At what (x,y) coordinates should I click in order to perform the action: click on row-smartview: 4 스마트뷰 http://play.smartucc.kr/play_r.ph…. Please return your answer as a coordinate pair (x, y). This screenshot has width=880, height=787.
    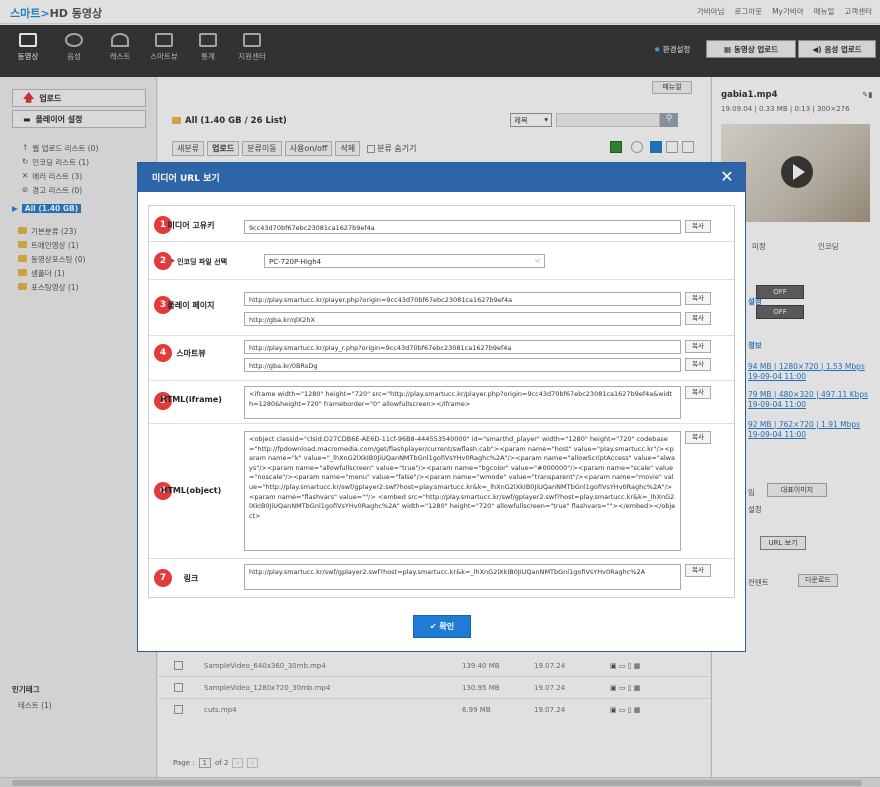
    Looking at the image, I should click on (441, 359).